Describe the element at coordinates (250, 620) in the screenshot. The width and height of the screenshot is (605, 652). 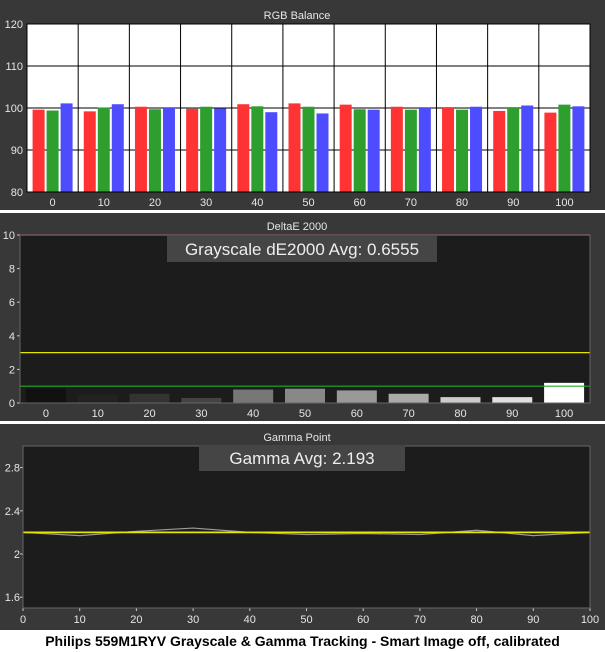
I see `gamma-x-tick-label: 40` at that location.